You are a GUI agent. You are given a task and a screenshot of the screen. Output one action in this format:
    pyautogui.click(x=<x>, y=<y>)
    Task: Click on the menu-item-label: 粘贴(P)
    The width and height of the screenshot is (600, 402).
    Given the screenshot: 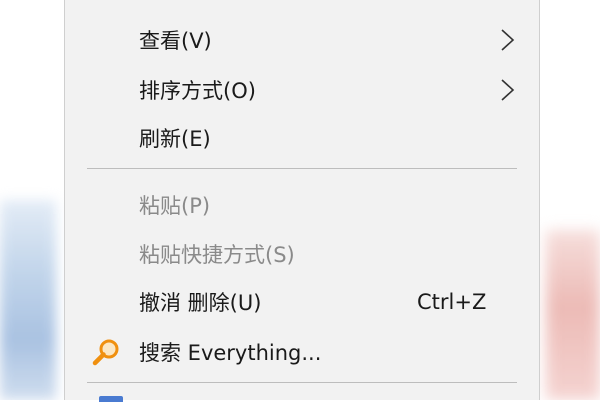 What is the action you would take?
    pyautogui.click(x=175, y=206)
    